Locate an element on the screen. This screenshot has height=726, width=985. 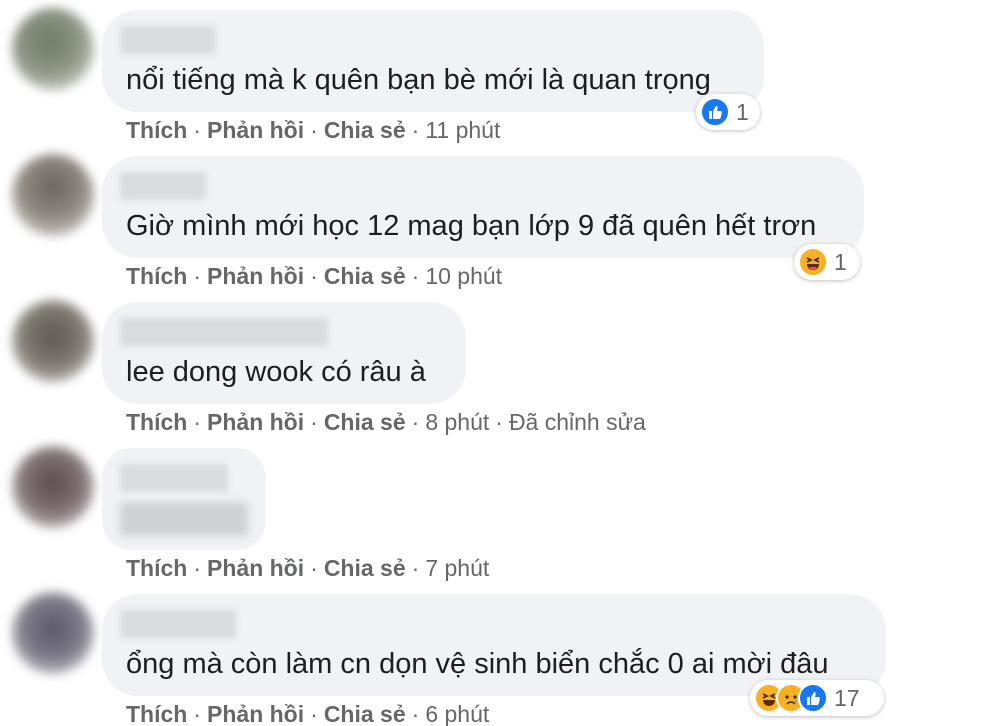
comment-bubble is located at coordinates (184, 499).